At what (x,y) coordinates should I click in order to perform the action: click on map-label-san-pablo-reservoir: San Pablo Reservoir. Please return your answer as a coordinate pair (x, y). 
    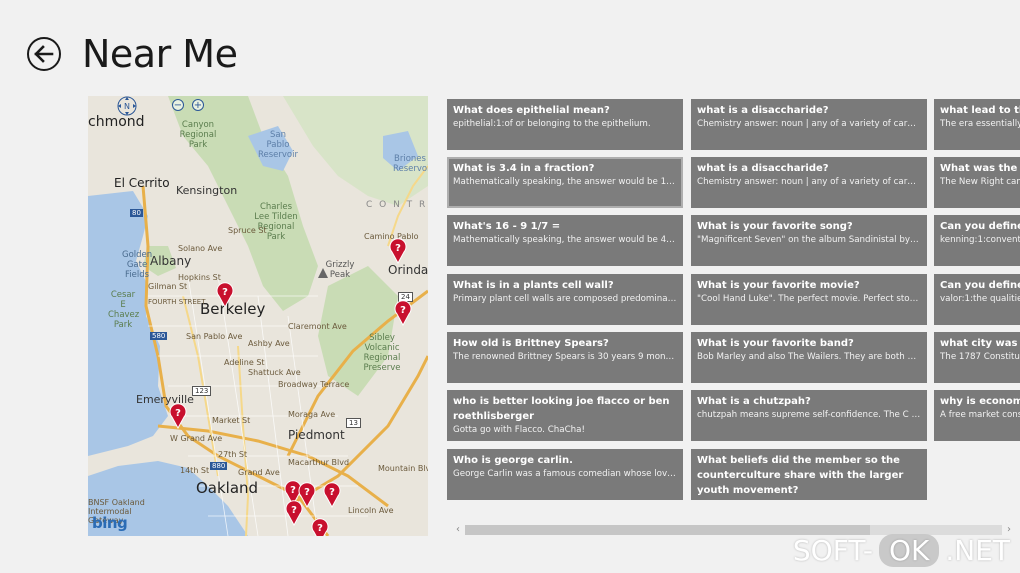
    Looking at the image, I should click on (278, 145).